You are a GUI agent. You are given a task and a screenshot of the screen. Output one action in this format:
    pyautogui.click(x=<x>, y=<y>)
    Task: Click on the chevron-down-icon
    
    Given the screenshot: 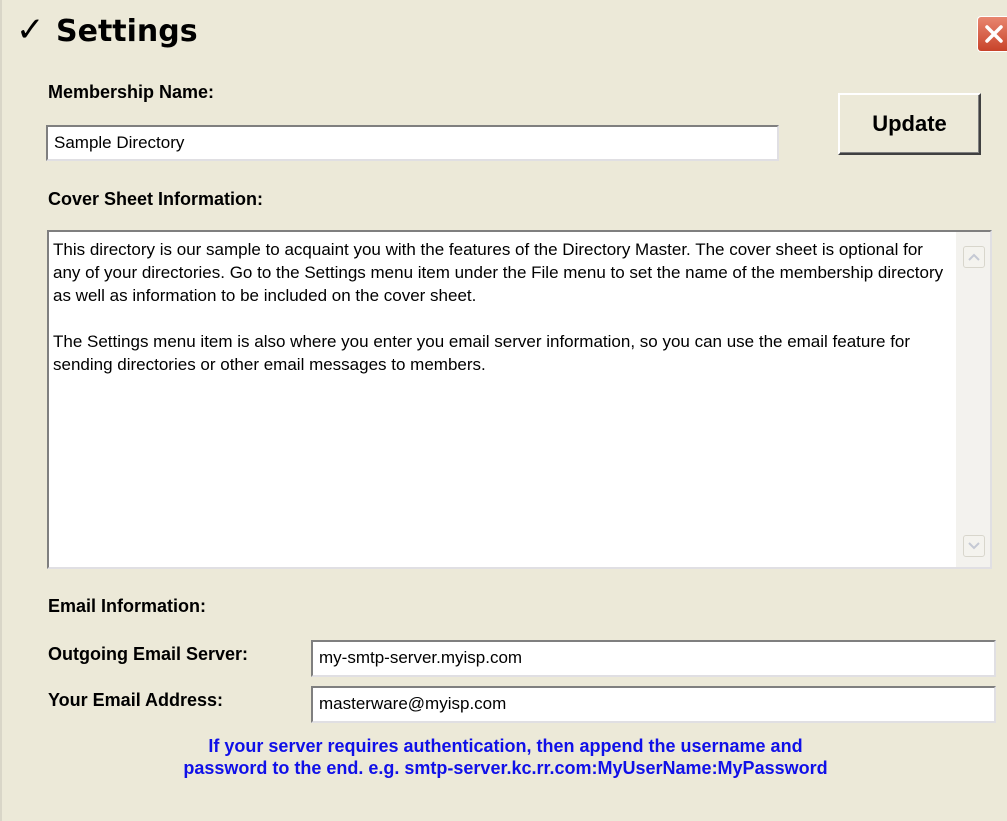 What is the action you would take?
    pyautogui.click(x=974, y=546)
    